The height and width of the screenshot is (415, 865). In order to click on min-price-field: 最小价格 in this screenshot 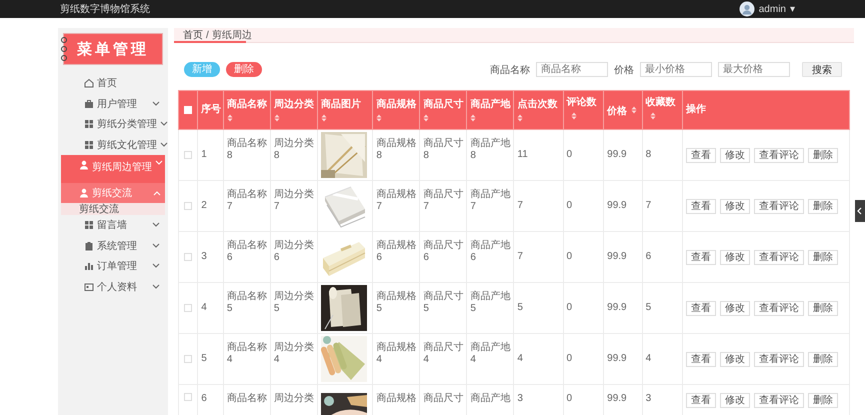, I will do `click(676, 69)`.